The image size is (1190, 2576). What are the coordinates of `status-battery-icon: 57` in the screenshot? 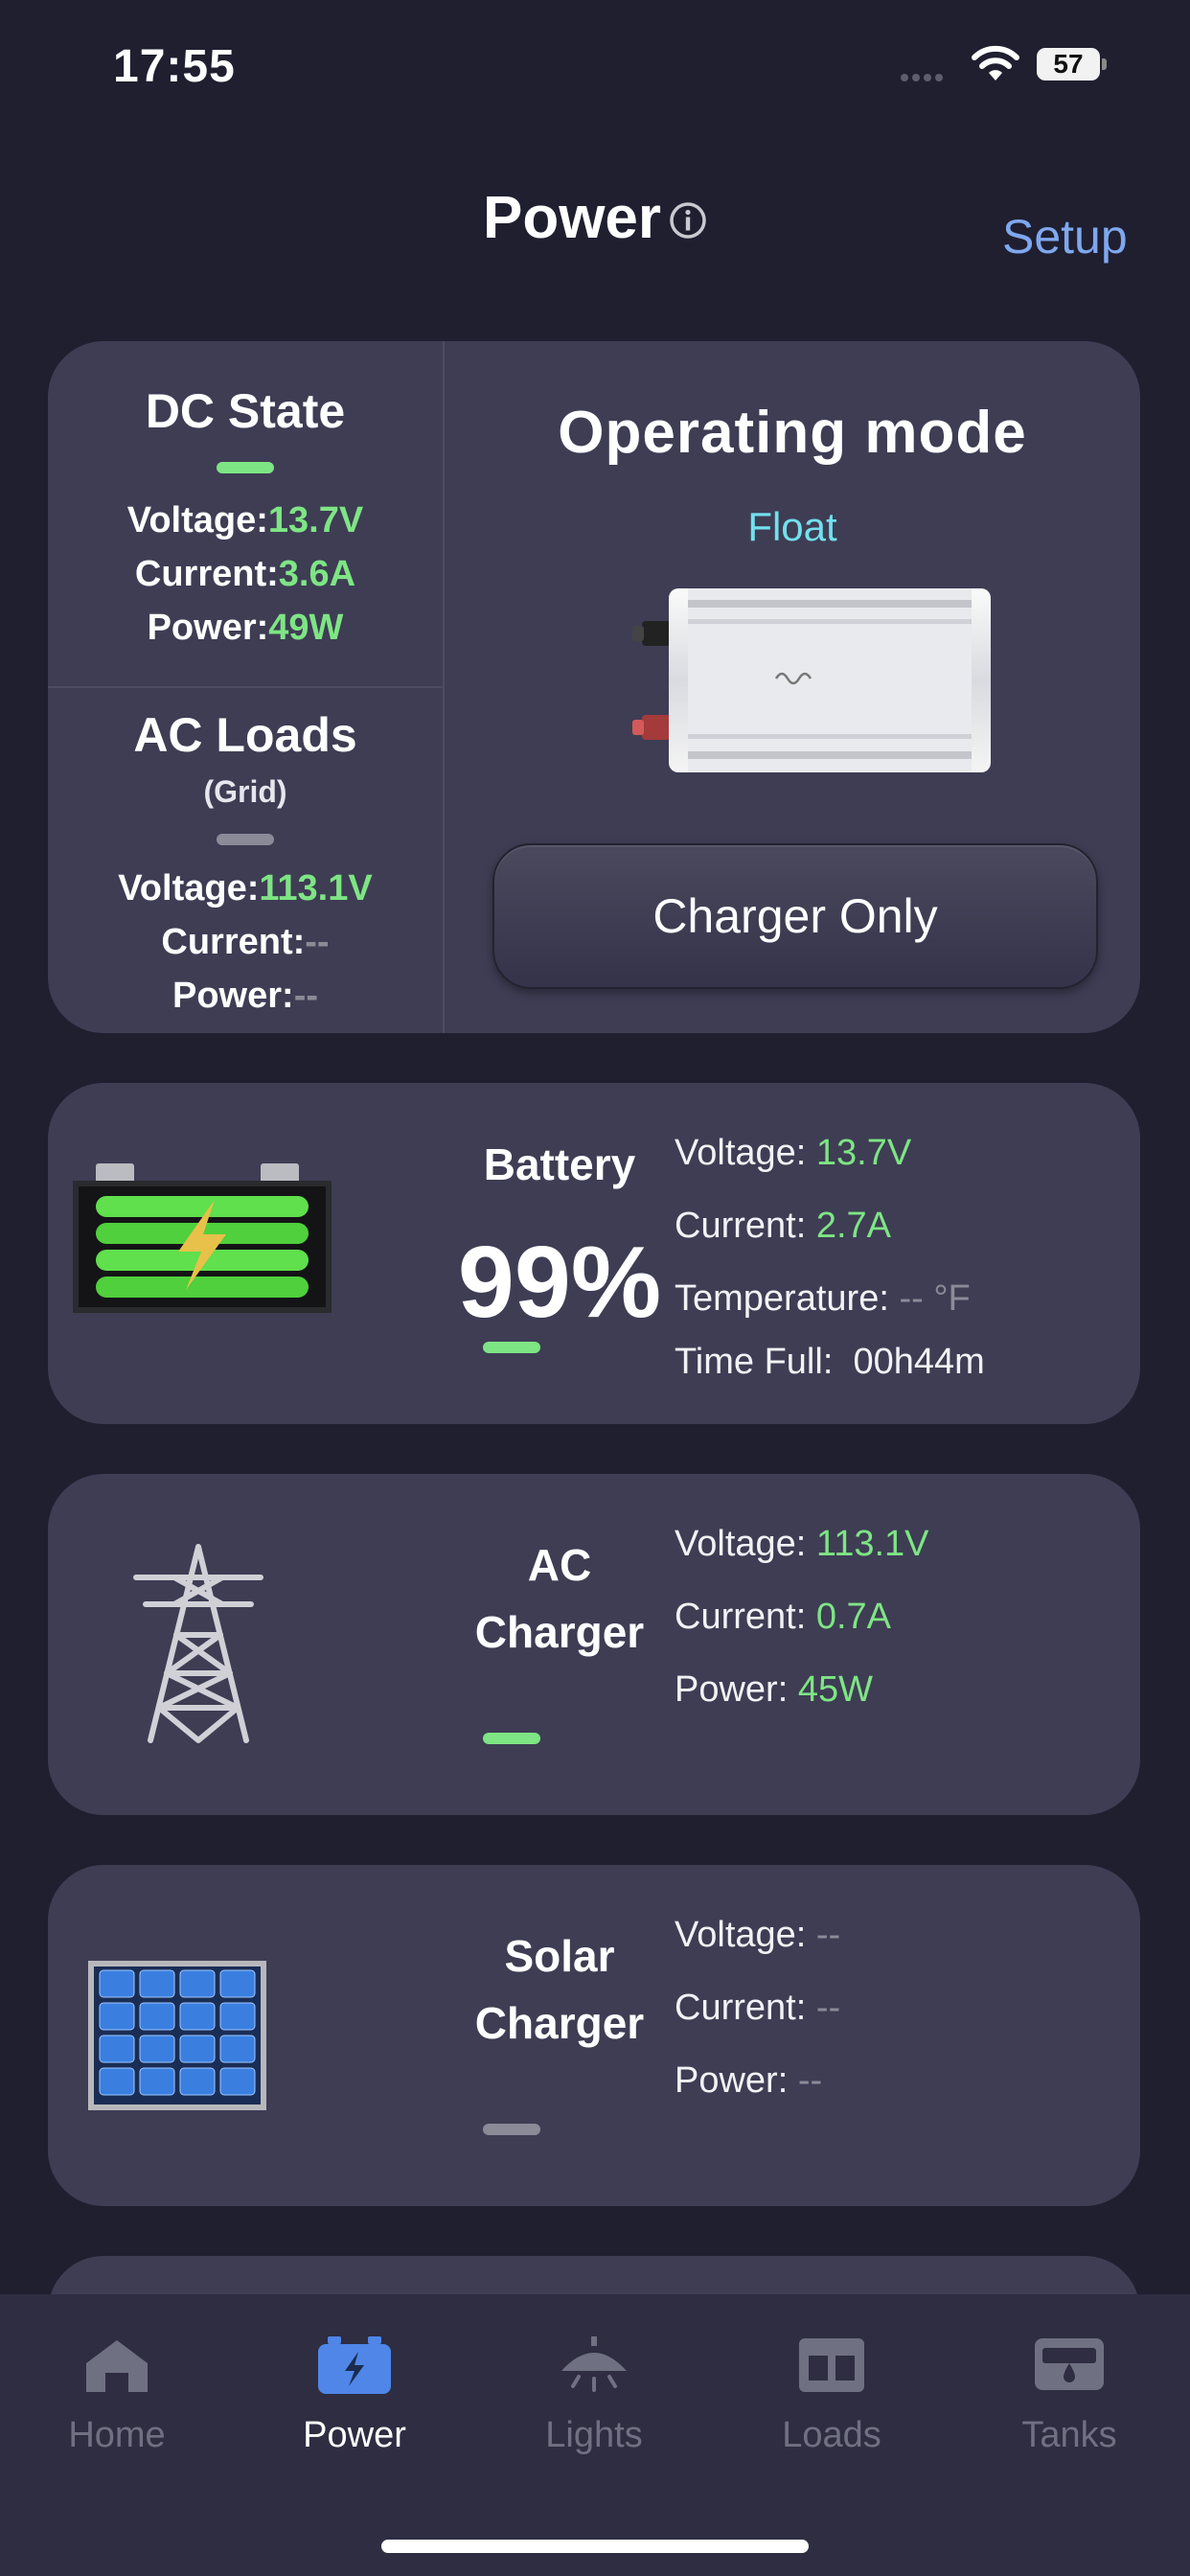 It's located at (1072, 65).